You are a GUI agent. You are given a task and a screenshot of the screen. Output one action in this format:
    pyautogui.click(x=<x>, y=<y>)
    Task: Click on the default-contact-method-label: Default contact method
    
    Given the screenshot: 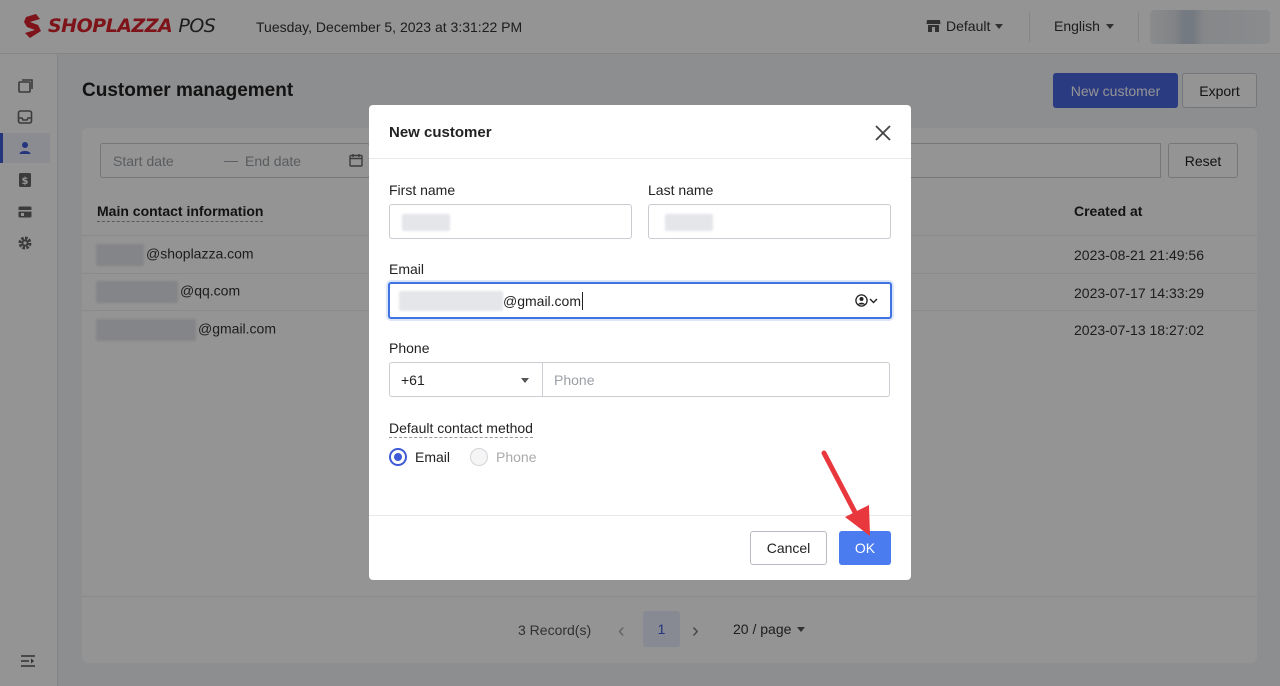 What is the action you would take?
    pyautogui.click(x=461, y=429)
    